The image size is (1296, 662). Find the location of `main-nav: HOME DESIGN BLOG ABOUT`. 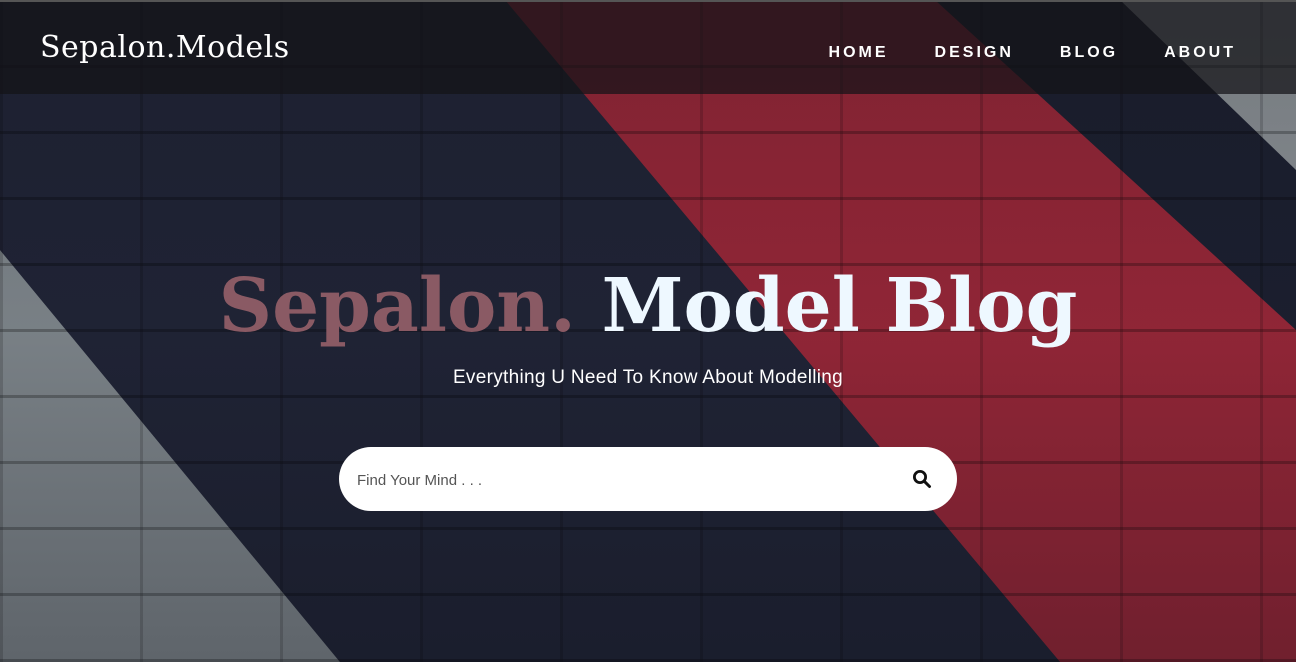

main-nav: HOME DESIGN BLOG ABOUT is located at coordinates (1032, 53).